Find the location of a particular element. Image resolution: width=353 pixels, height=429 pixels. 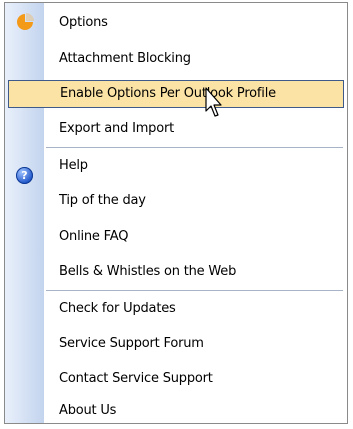

menu-item-label: Help is located at coordinates (73, 165).